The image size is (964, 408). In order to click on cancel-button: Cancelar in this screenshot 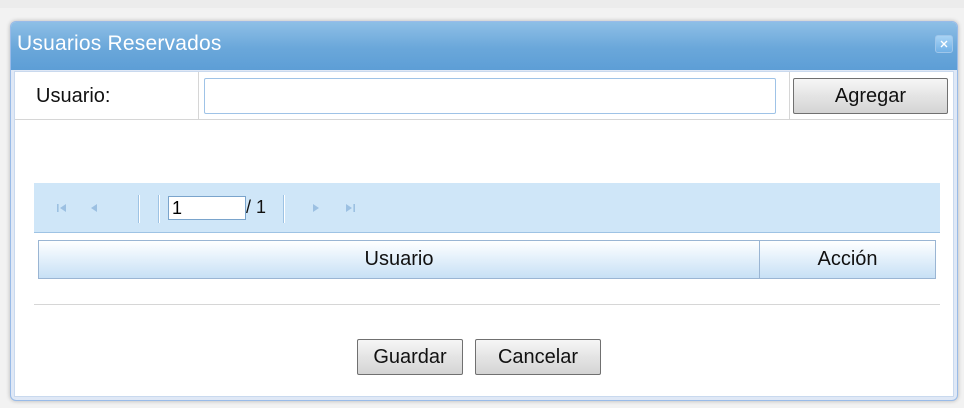, I will do `click(538, 357)`.